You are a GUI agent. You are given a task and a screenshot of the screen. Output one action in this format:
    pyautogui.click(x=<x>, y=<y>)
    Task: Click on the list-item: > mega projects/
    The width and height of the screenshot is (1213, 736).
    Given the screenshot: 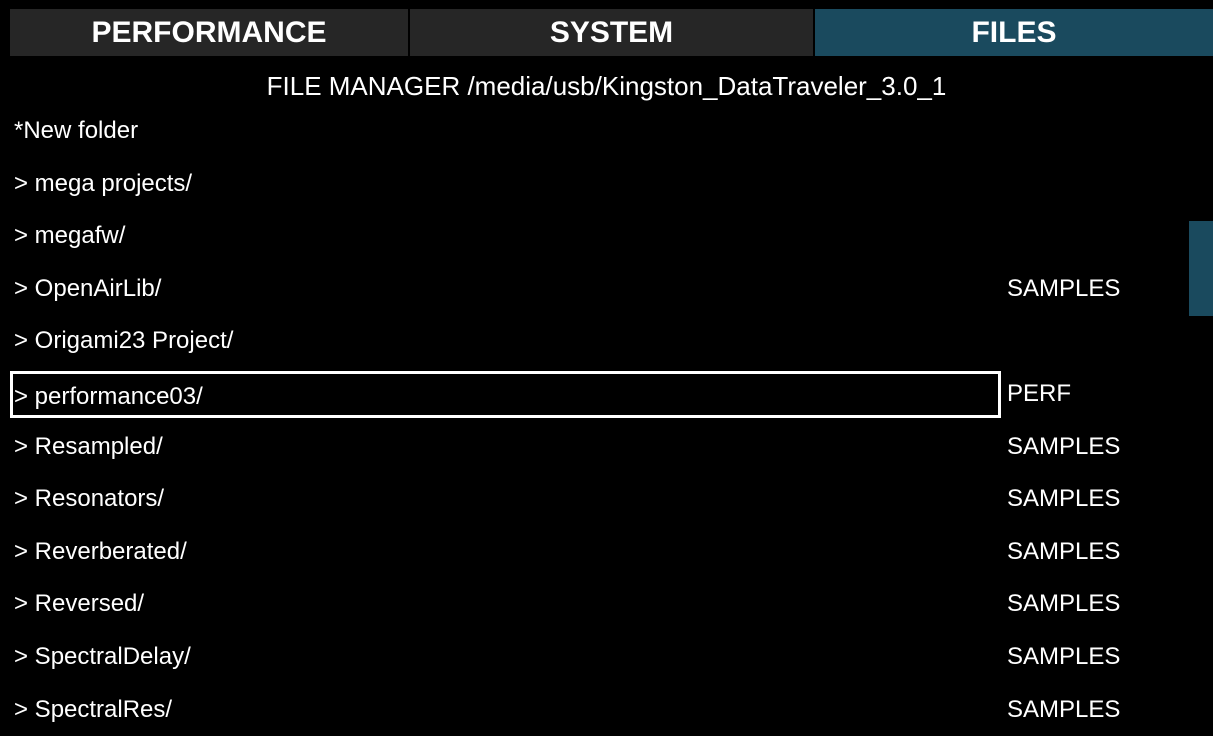 What is the action you would take?
    pyautogui.click(x=606, y=184)
    